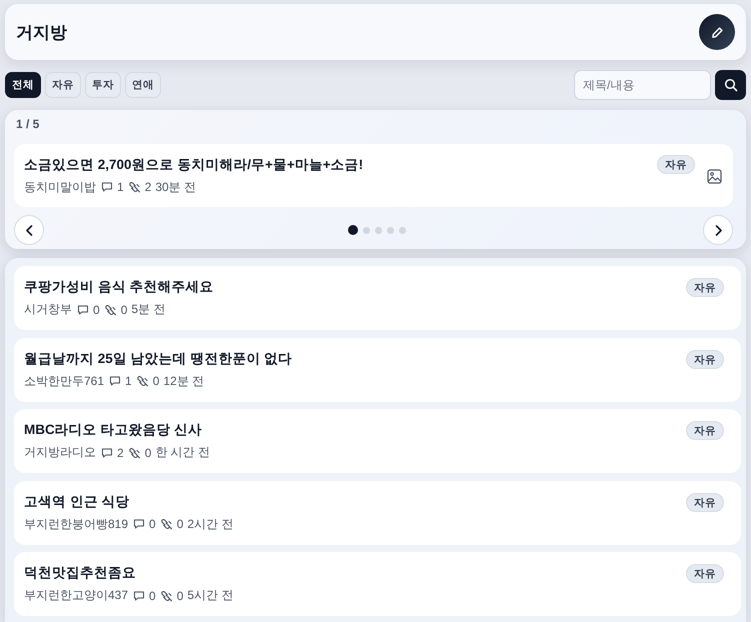 This screenshot has width=751, height=622. What do you see at coordinates (60, 187) in the screenshot?
I see `author-name: 동치미말이밥` at bounding box center [60, 187].